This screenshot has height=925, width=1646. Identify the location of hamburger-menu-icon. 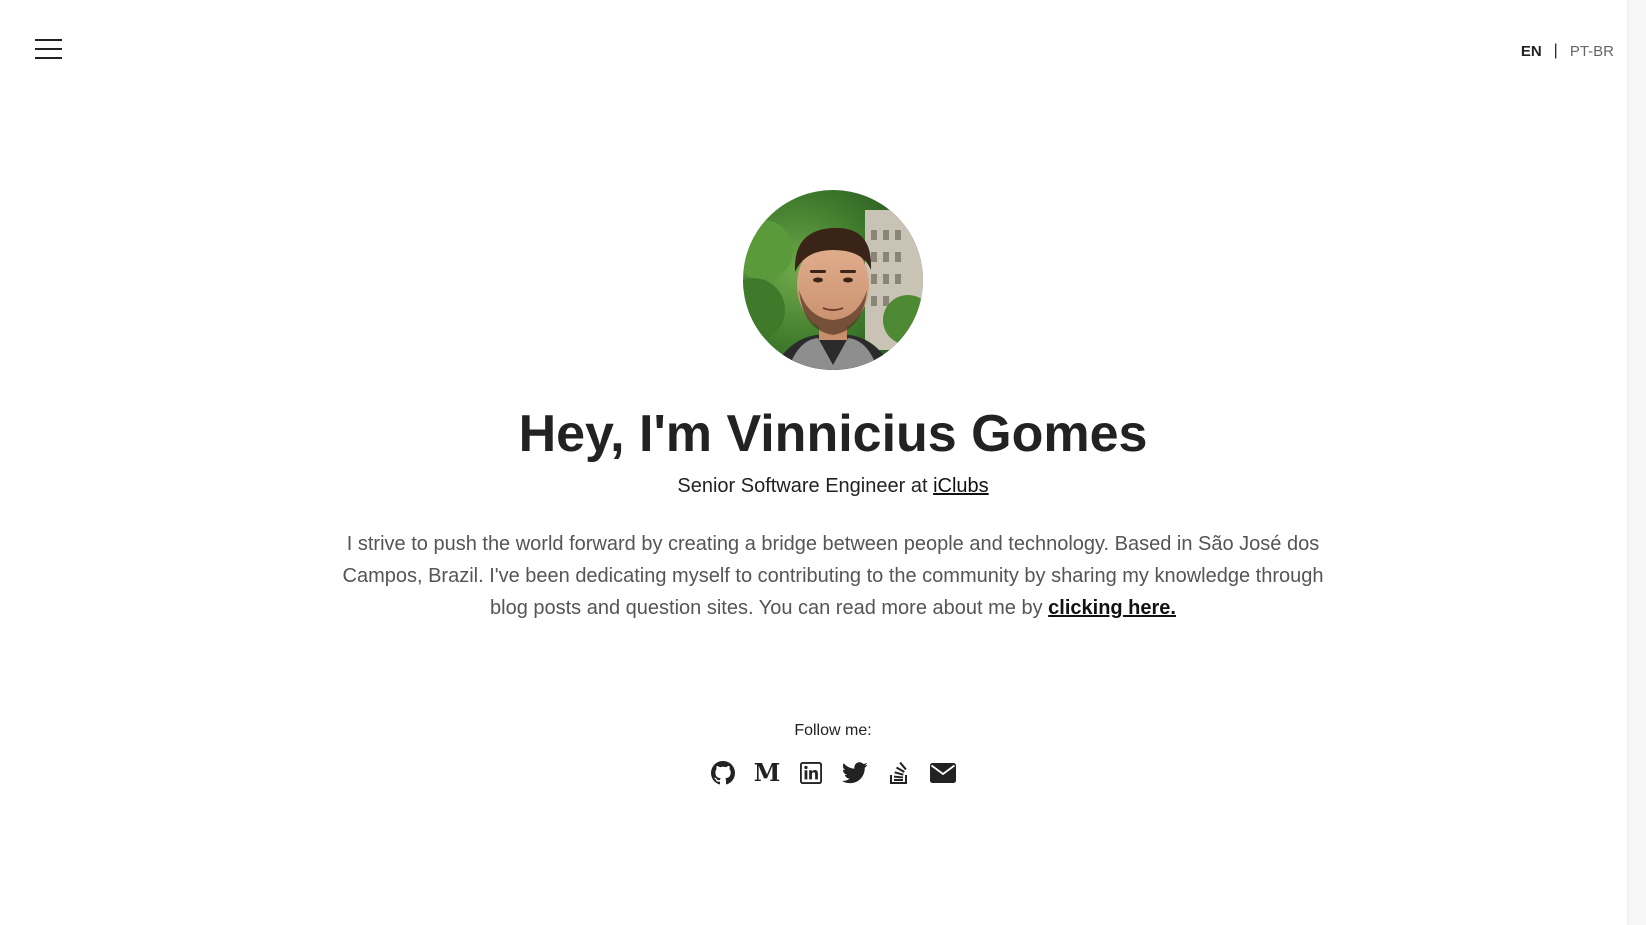
(48, 49).